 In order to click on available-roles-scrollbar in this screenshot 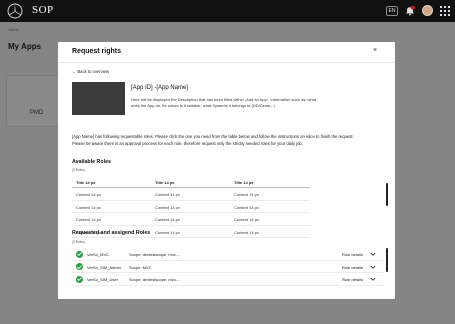, I will do `click(387, 194)`.